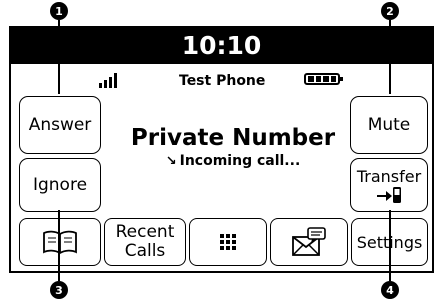 Image resolution: width=443 pixels, height=302 pixels. What do you see at coordinates (59, 11) in the screenshot?
I see `callout-1: 1` at bounding box center [59, 11].